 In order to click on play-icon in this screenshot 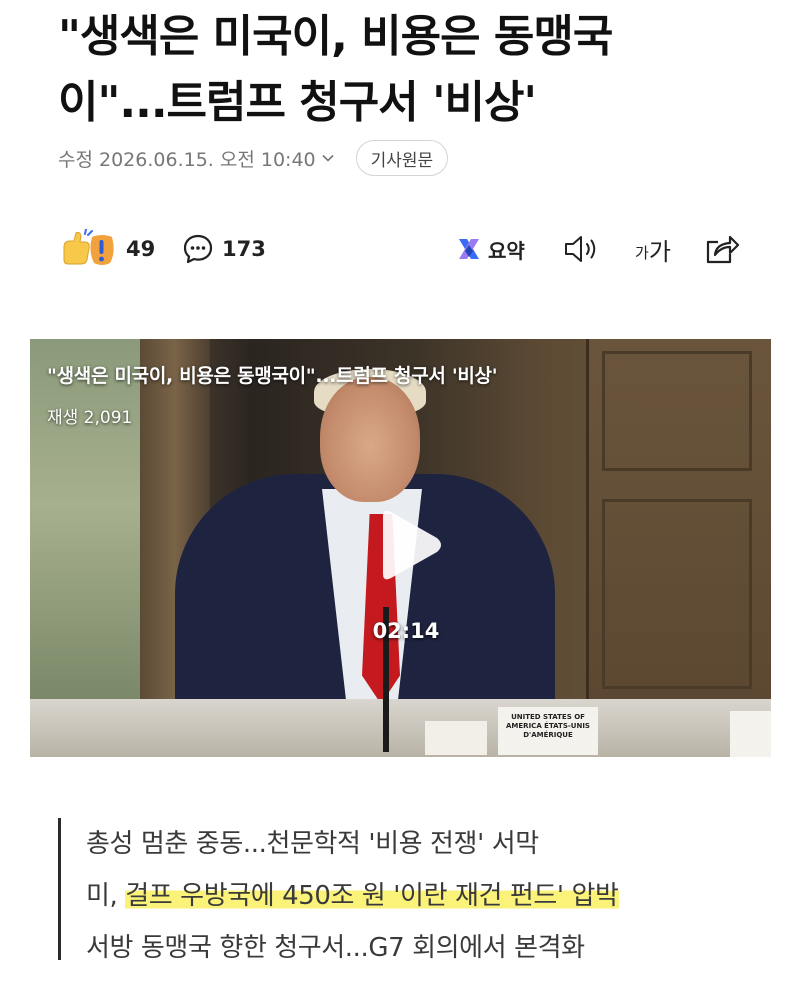, I will do `click(404, 545)`.